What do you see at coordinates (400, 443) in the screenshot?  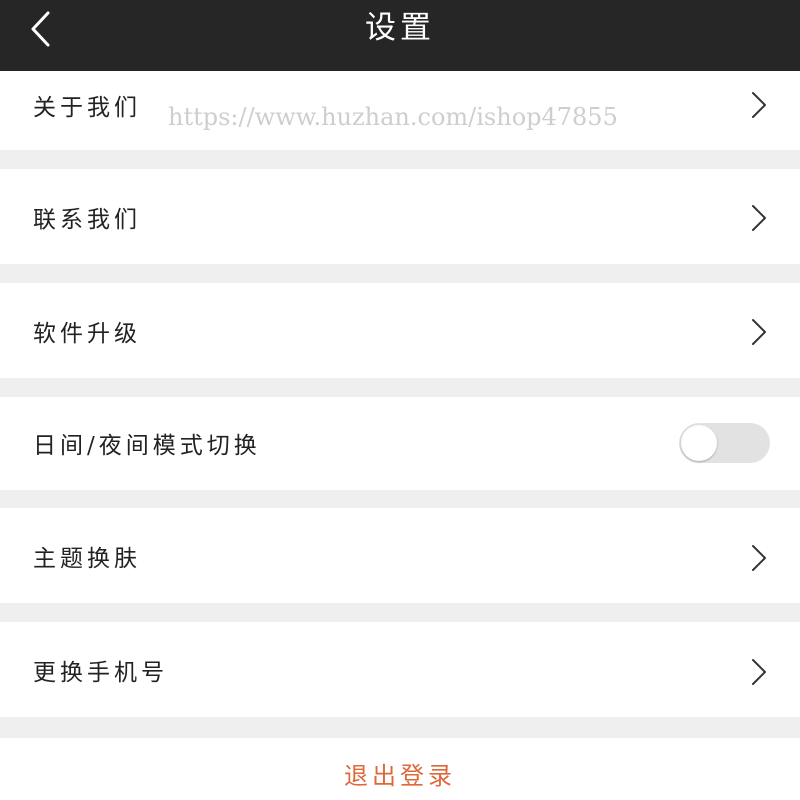 I see `settings-item-day-night-mode: 日间/夜间模式切换` at bounding box center [400, 443].